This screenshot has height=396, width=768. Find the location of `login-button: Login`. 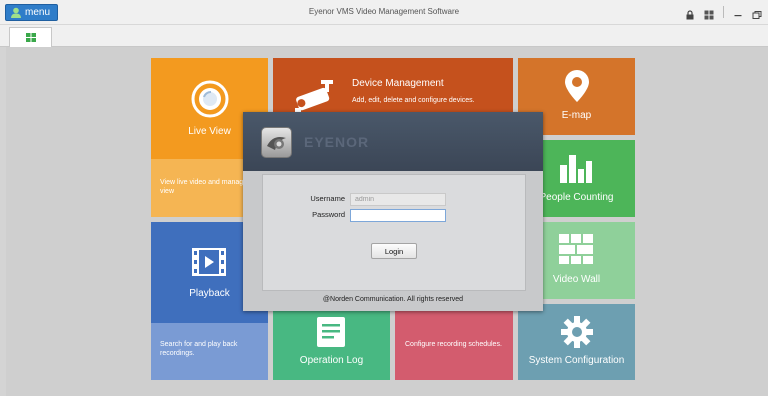

login-button: Login is located at coordinates (394, 251).